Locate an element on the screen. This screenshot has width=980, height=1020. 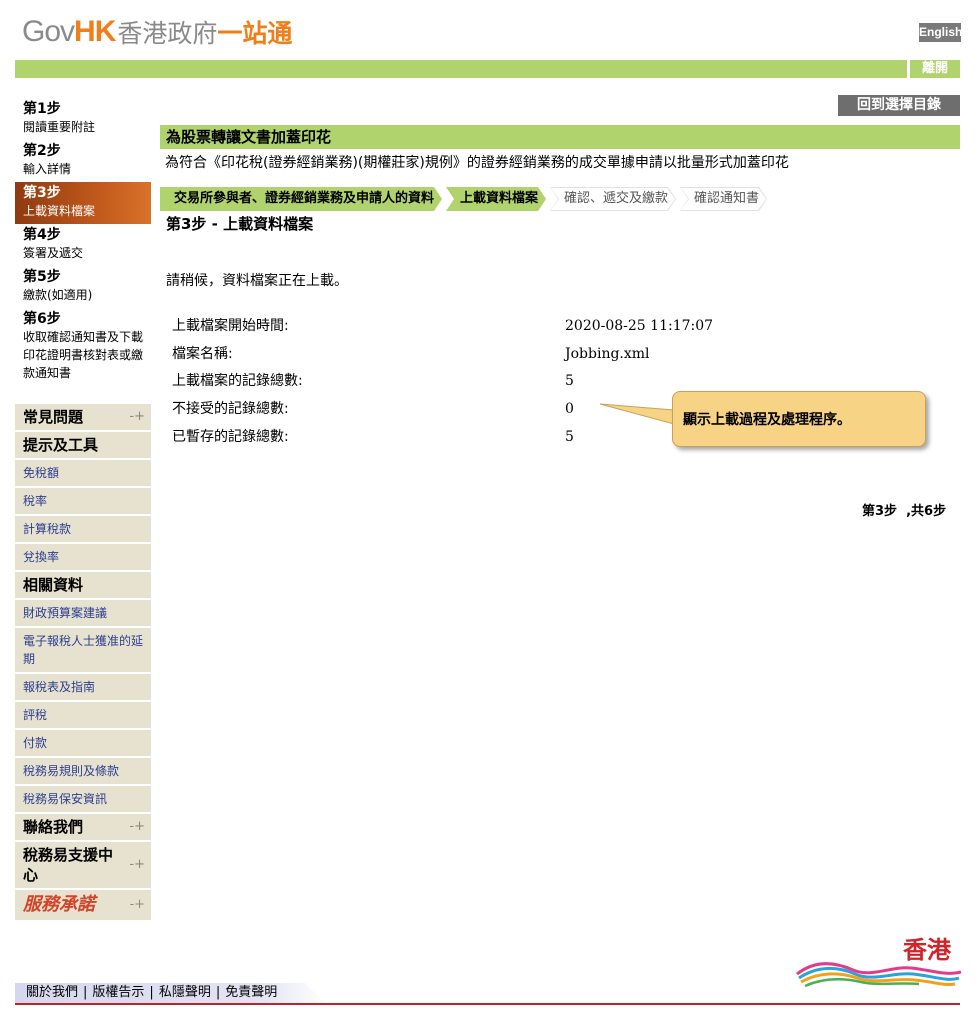
progress-step-upload: 上載資料檔案 is located at coordinates (496, 199).